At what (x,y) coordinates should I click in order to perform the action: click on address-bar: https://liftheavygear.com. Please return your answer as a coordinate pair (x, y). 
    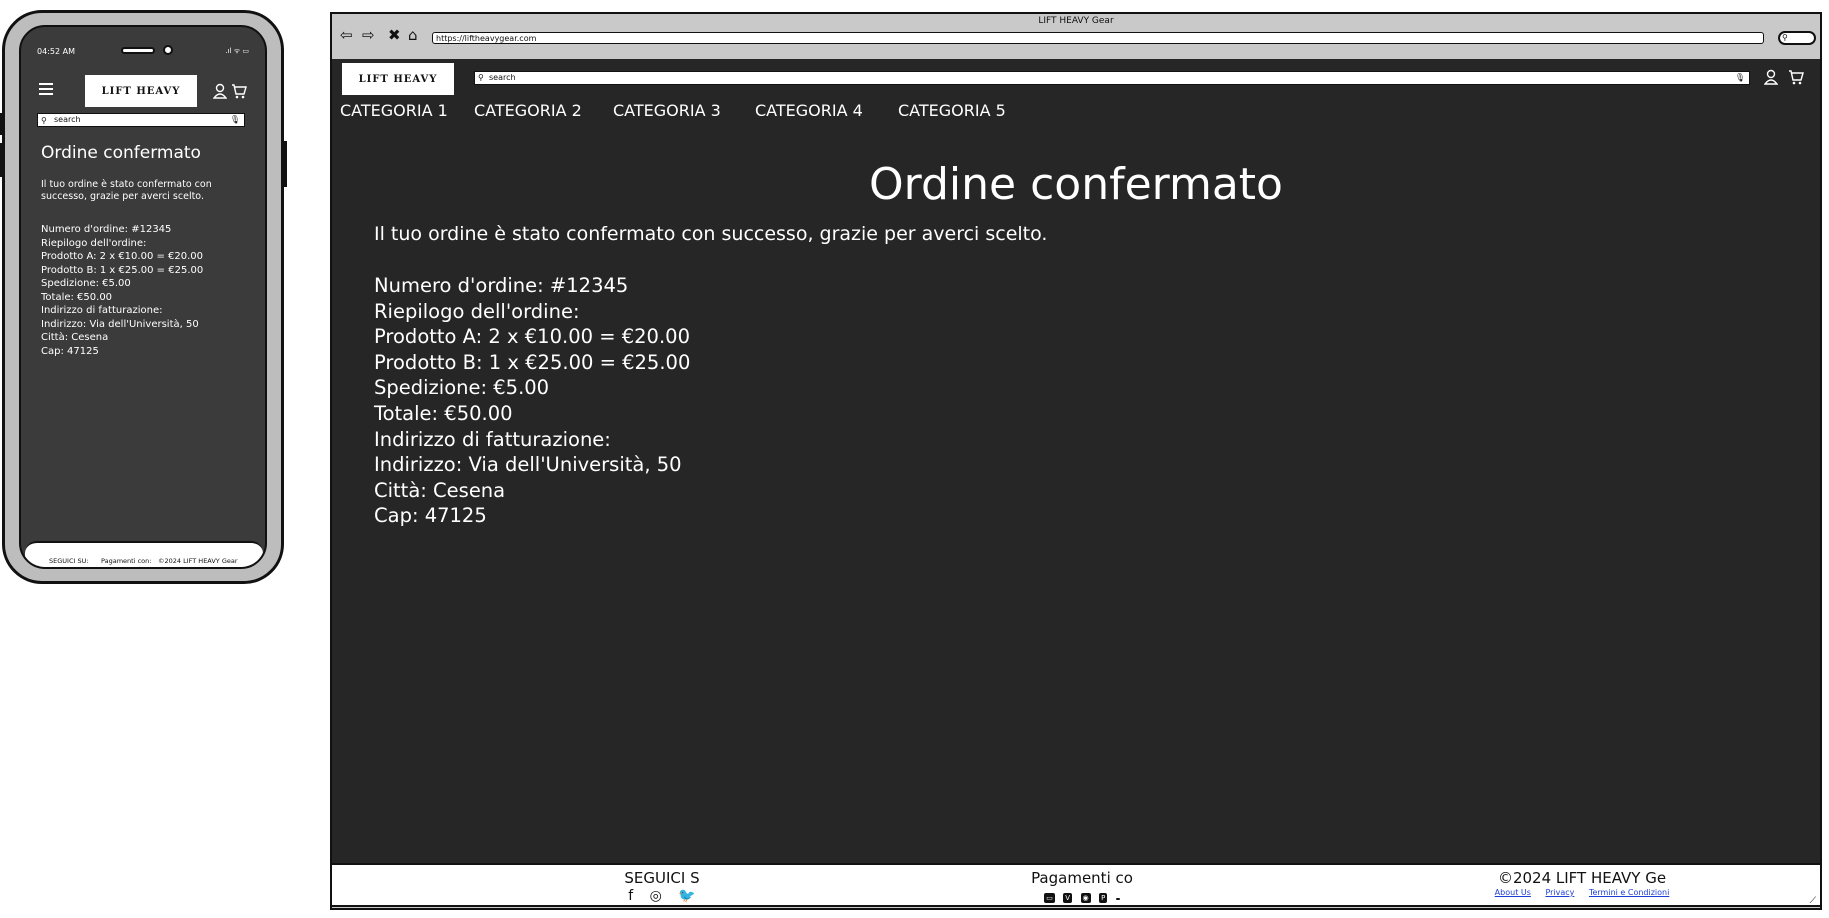
    Looking at the image, I should click on (1098, 38).